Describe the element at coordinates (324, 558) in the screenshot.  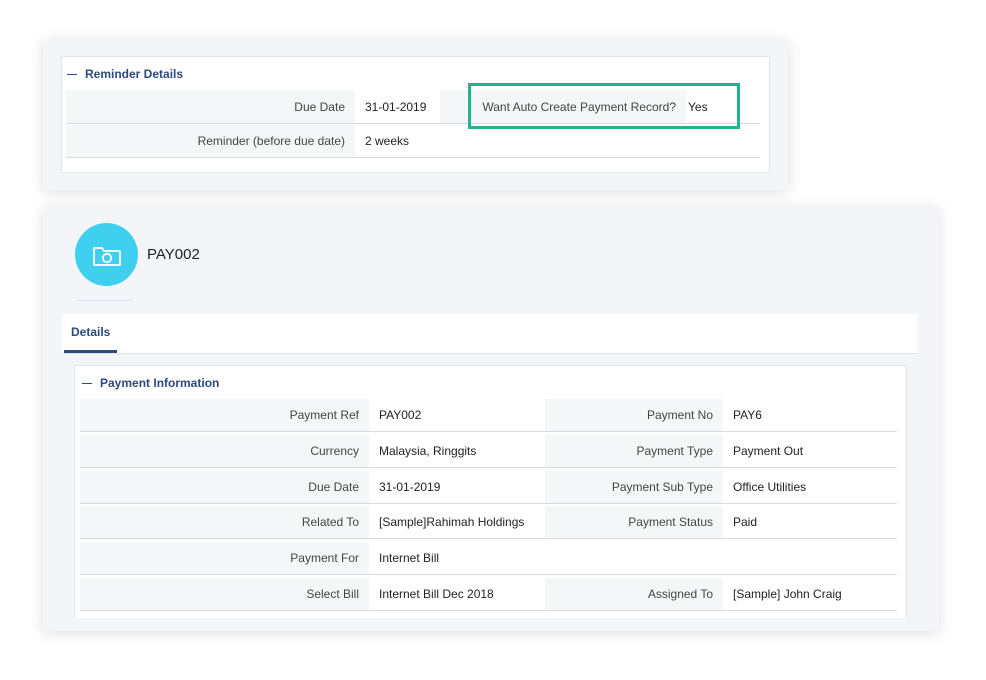
I see `field-label: Payment For` at that location.